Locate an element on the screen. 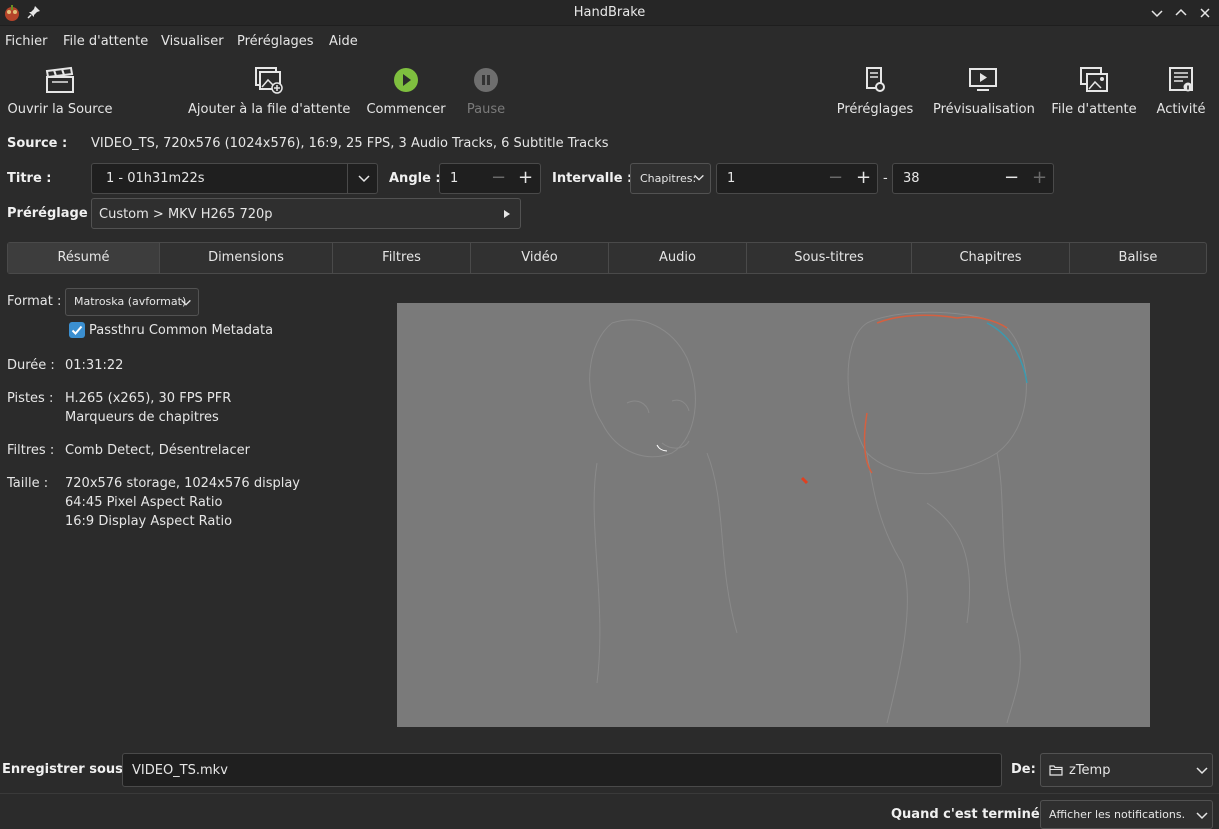 This screenshot has width=1219, height=829. destination-folder-value: zTemp is located at coordinates (1090, 770).